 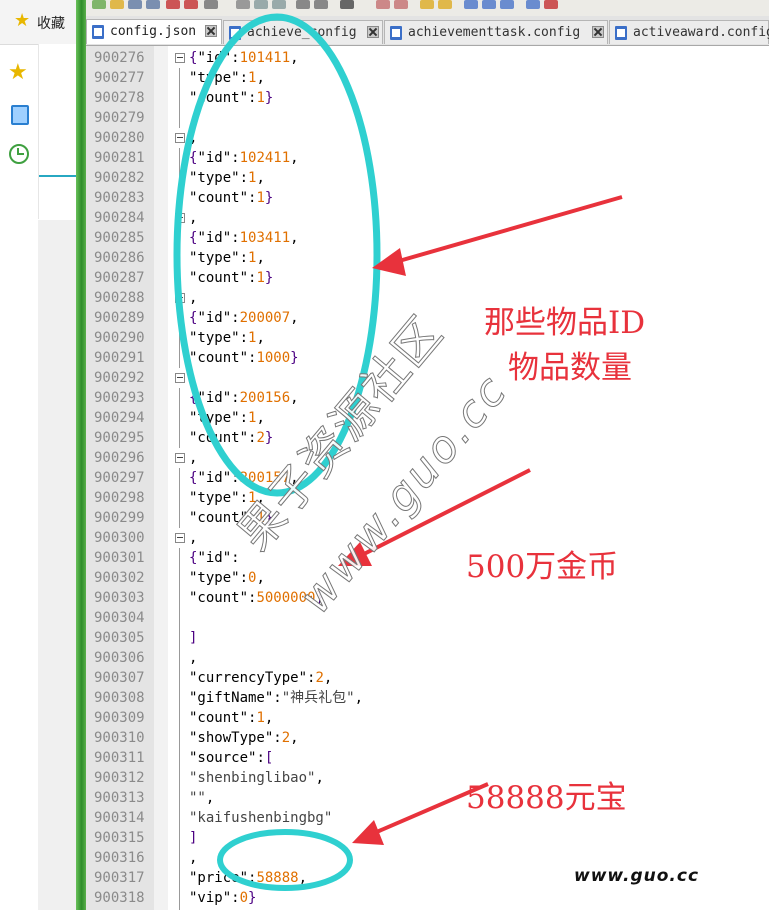 I want to click on close-all-icon, so click(x=191, y=4).